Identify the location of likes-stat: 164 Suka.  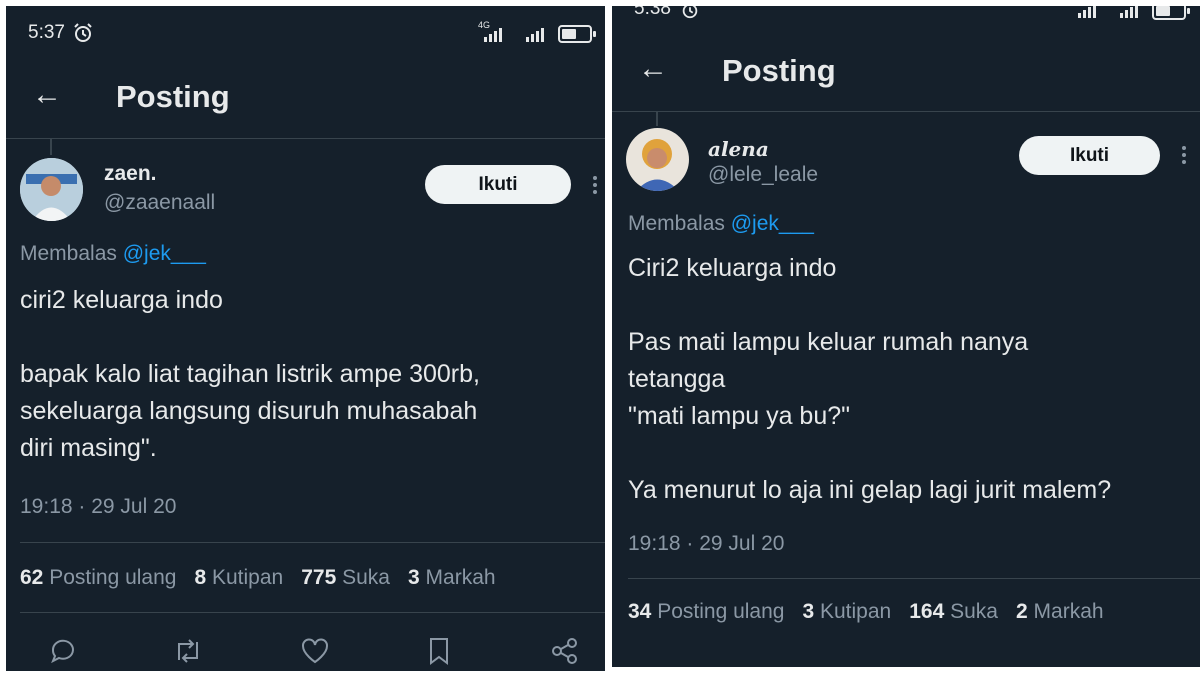
(953, 612).